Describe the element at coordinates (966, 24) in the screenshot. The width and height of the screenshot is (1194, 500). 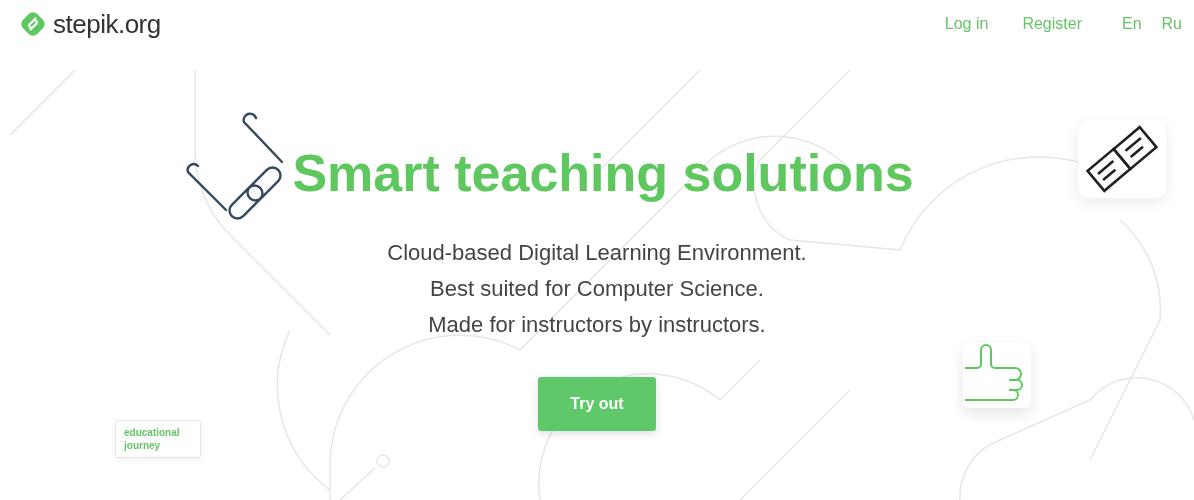
I see `nav-link: Log in` at that location.